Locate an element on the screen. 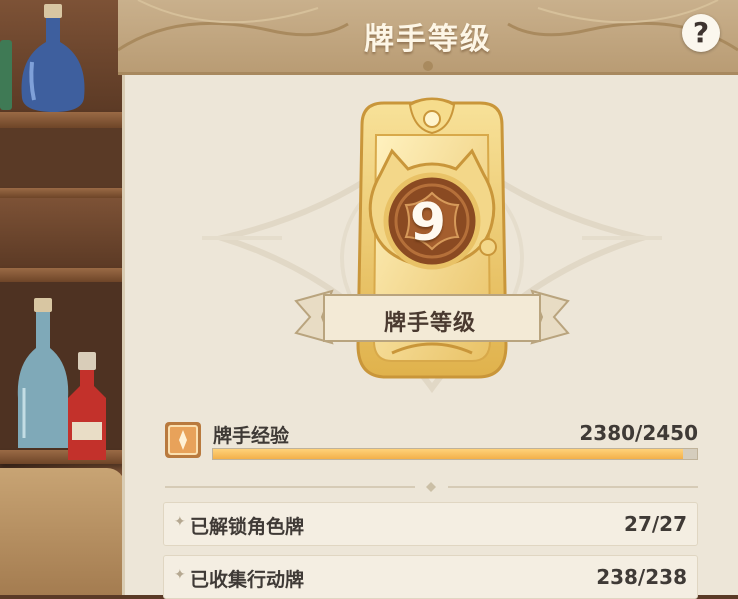  green-bottle-icon is located at coordinates (6, 75).